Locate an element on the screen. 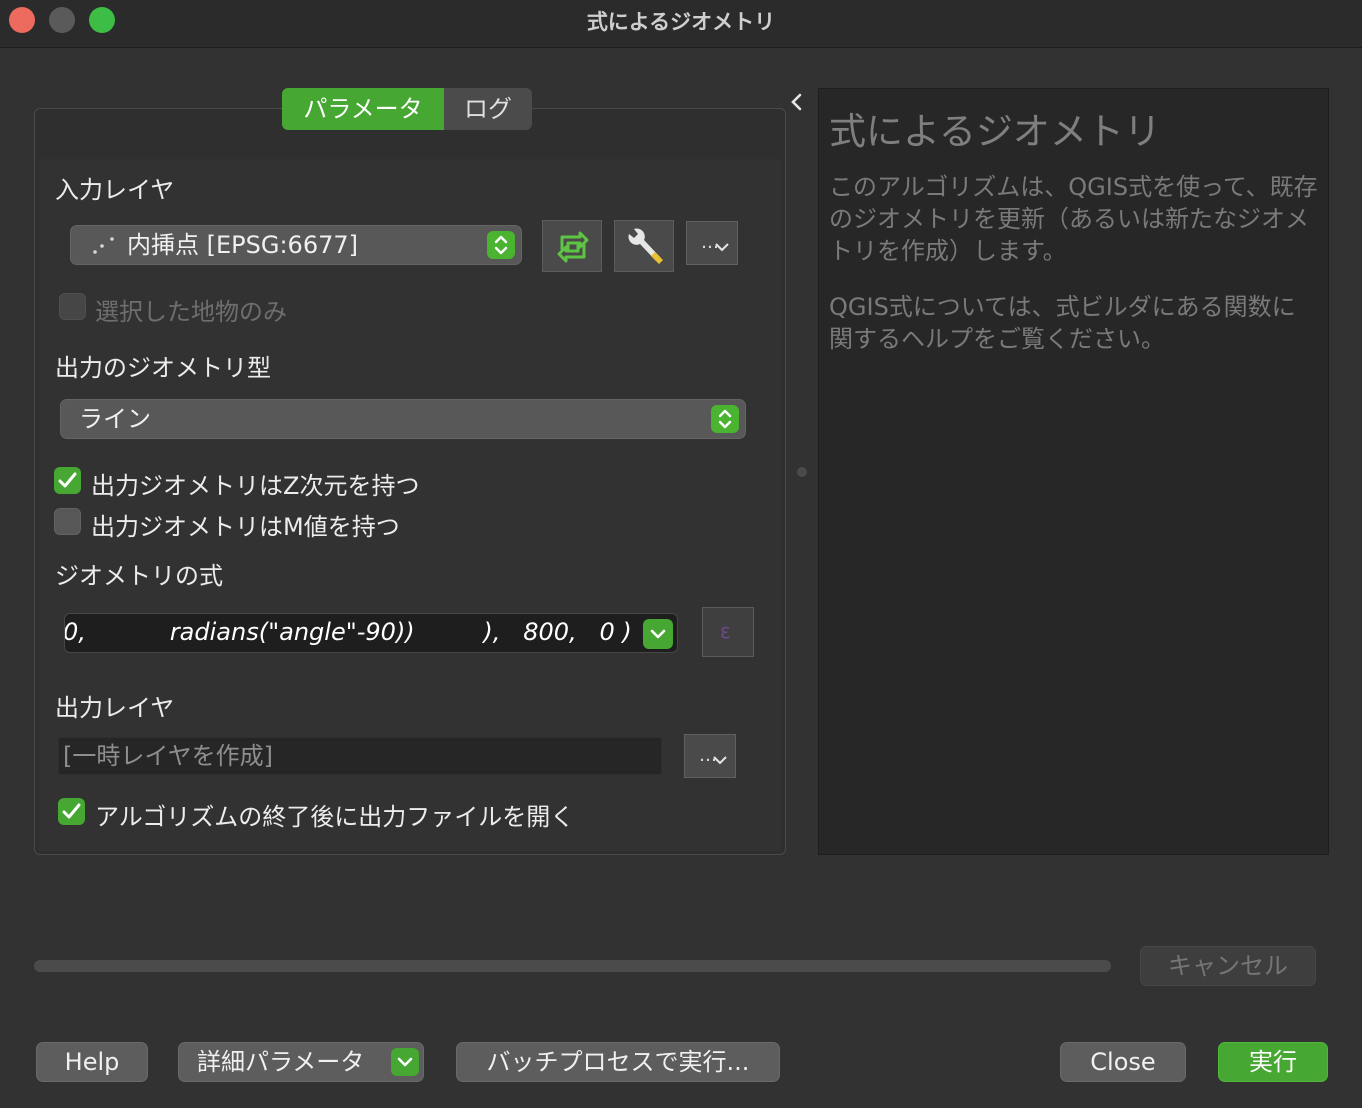 Image resolution: width=1362 pixels, height=1108 pixels. expression-builder-button: ε is located at coordinates (728, 632).